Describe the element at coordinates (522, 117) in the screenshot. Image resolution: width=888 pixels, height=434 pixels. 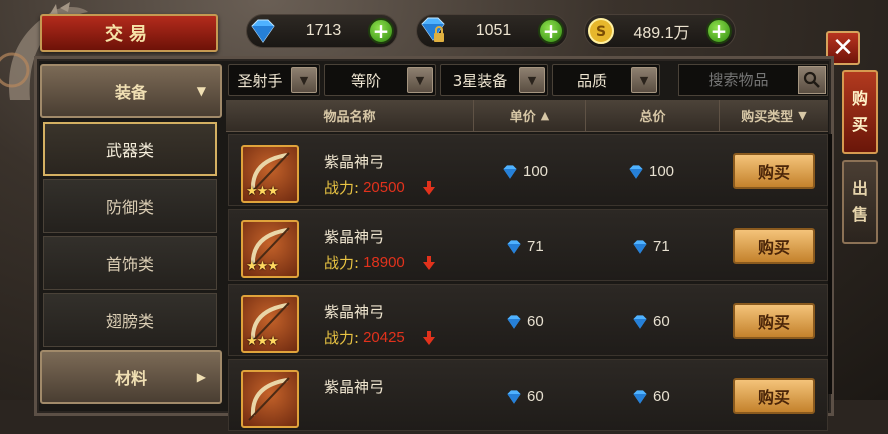
I see `col-unit-price-label: 单价` at that location.